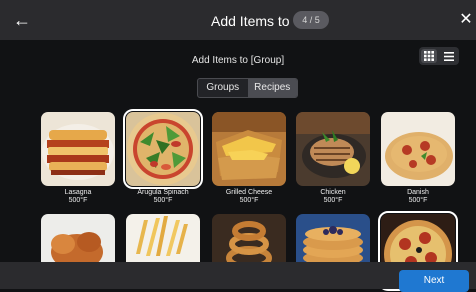  What do you see at coordinates (163, 192) in the screenshot?
I see `recipe-name-label: Arugula Spinach` at bounding box center [163, 192].